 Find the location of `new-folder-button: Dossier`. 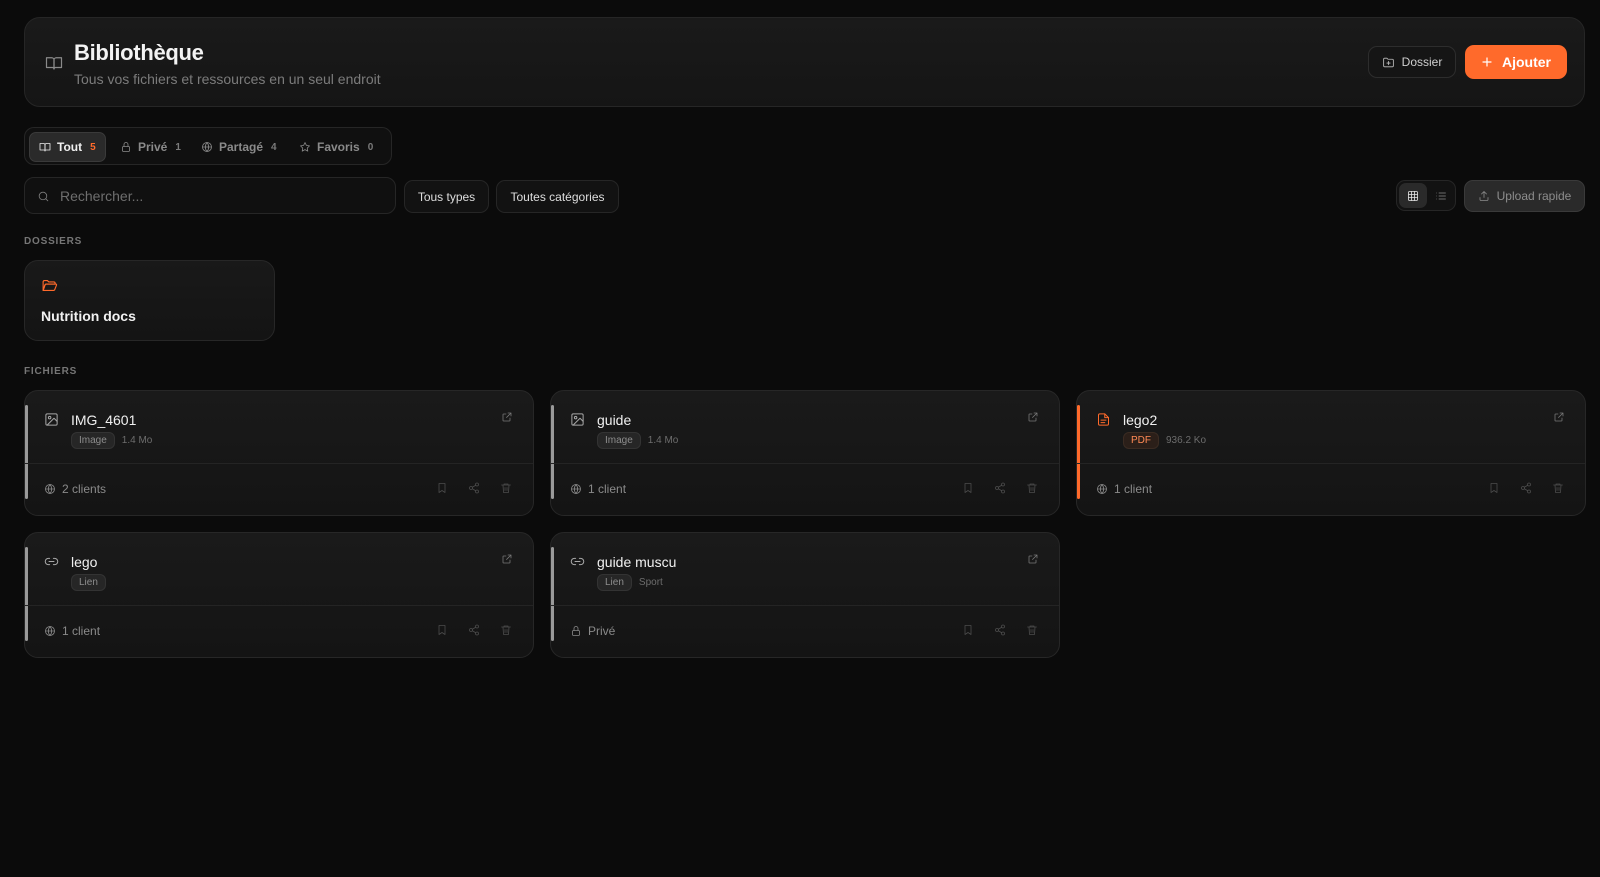

new-folder-button: Dossier is located at coordinates (1412, 62).